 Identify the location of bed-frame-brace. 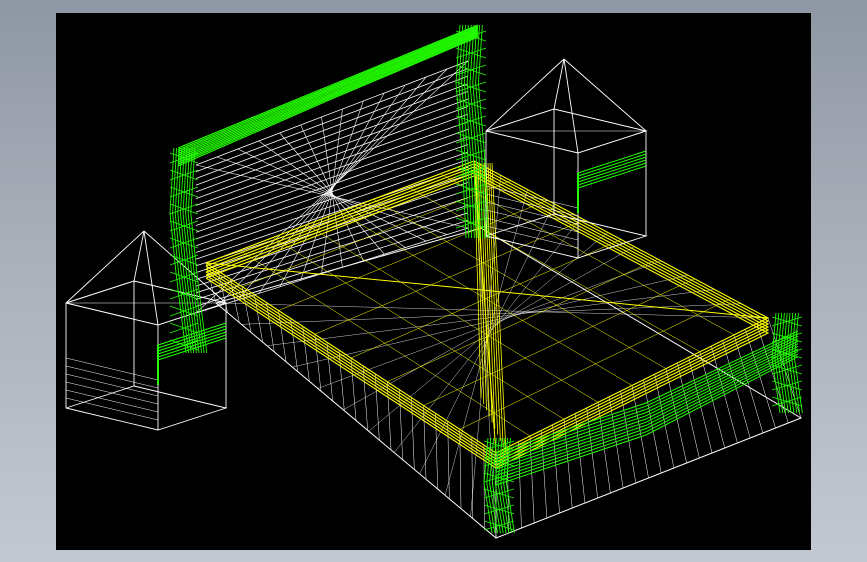
(491, 314).